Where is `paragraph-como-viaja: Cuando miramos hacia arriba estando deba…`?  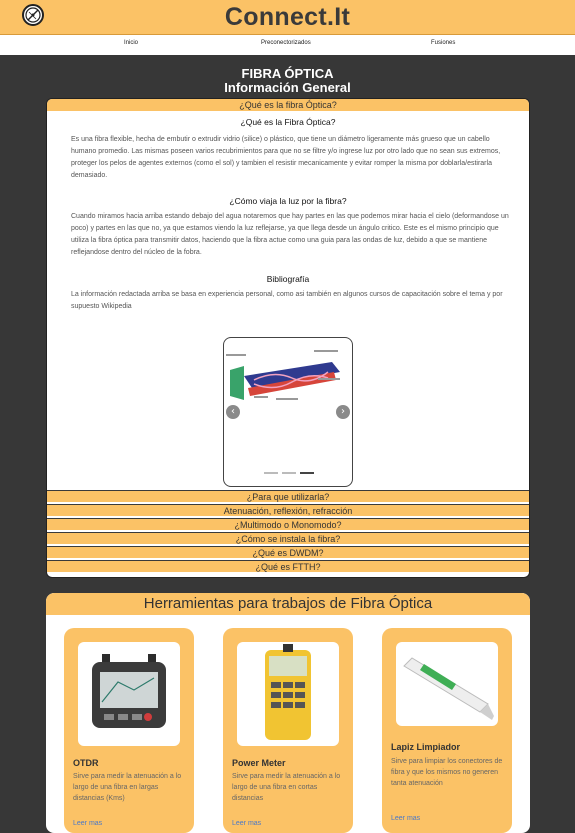 paragraph-como-viaja: Cuando miramos hacia arriba estando deba… is located at coordinates (290, 234).